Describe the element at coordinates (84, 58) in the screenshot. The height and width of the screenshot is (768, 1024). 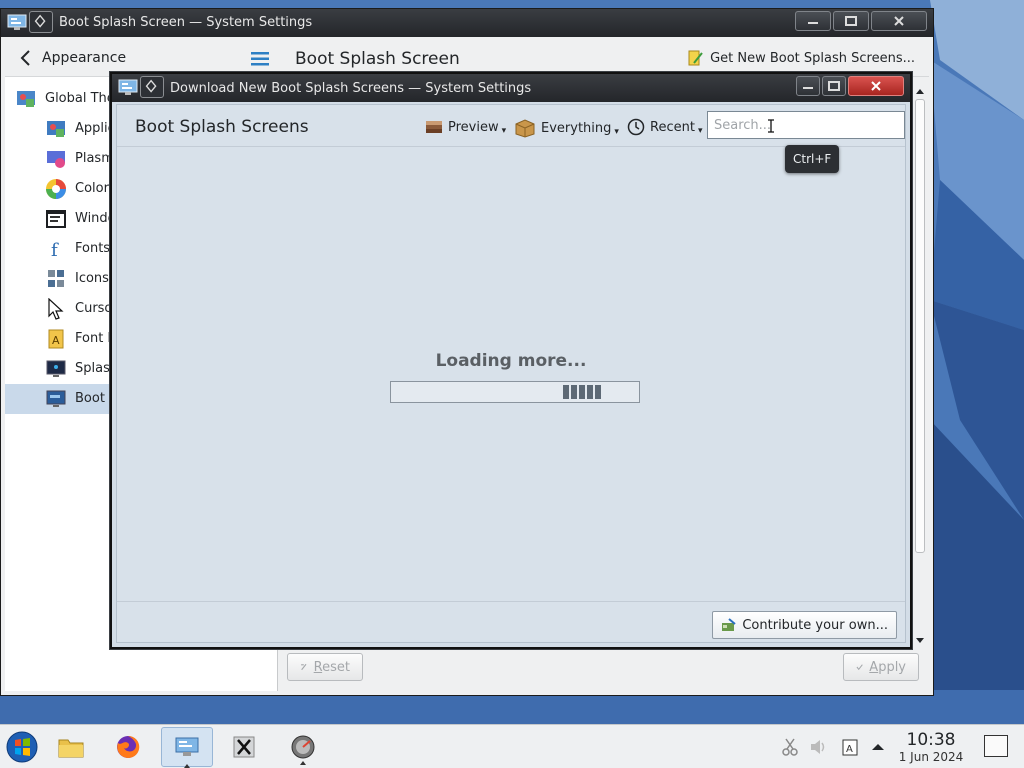
I see `sidebar-title: Appearance` at that location.